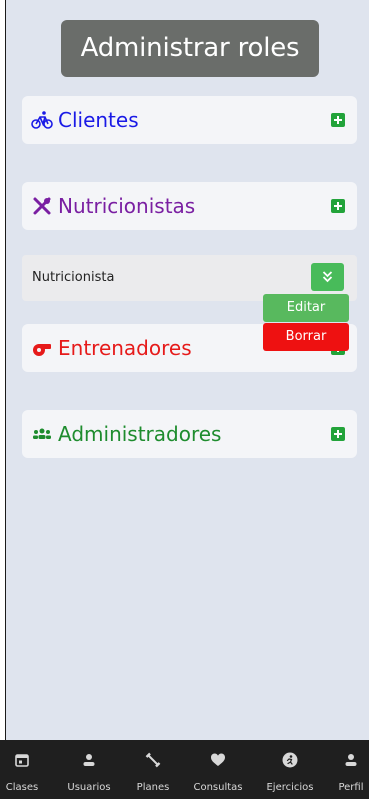 Image resolution: width=369 pixels, height=799 pixels. I want to click on add-administrador-button, so click(338, 434).